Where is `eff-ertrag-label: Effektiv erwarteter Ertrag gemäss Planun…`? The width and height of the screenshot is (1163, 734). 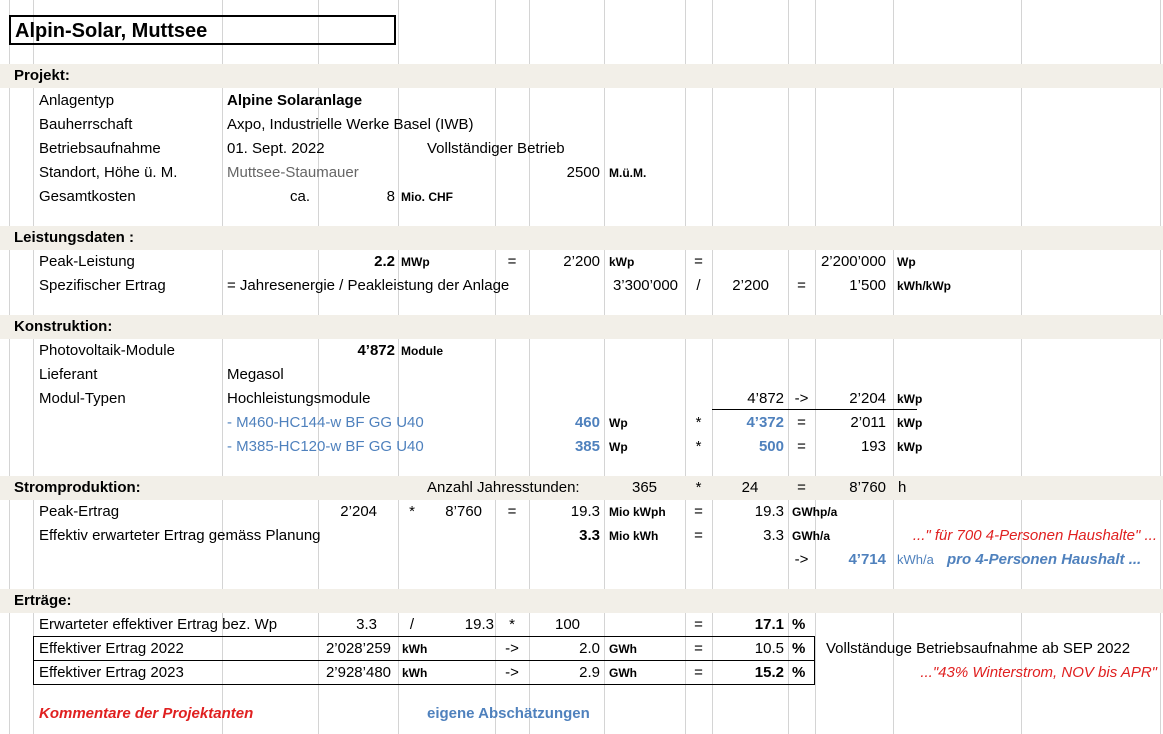
eff-ertrag-label: Effektiv erwarteter Ertrag gemäss Planun… is located at coordinates (180, 535).